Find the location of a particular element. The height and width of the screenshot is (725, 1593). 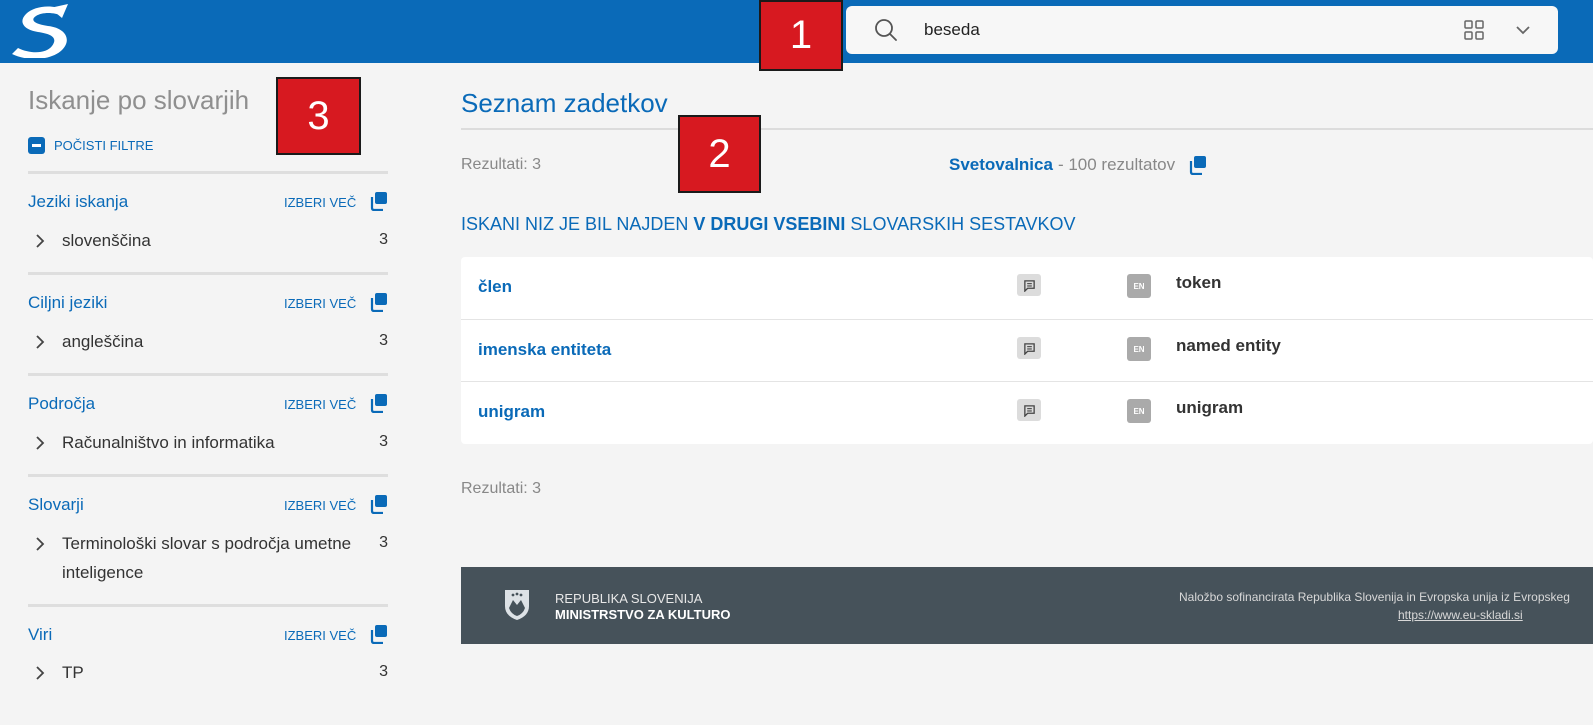

result-translation: token is located at coordinates (1199, 282).